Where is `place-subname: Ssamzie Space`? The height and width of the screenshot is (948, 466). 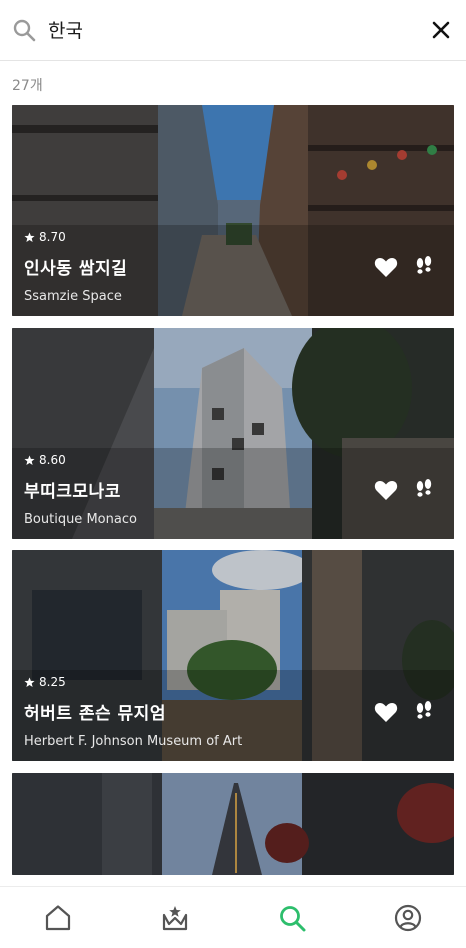
place-subname: Ssamzie Space is located at coordinates (73, 296).